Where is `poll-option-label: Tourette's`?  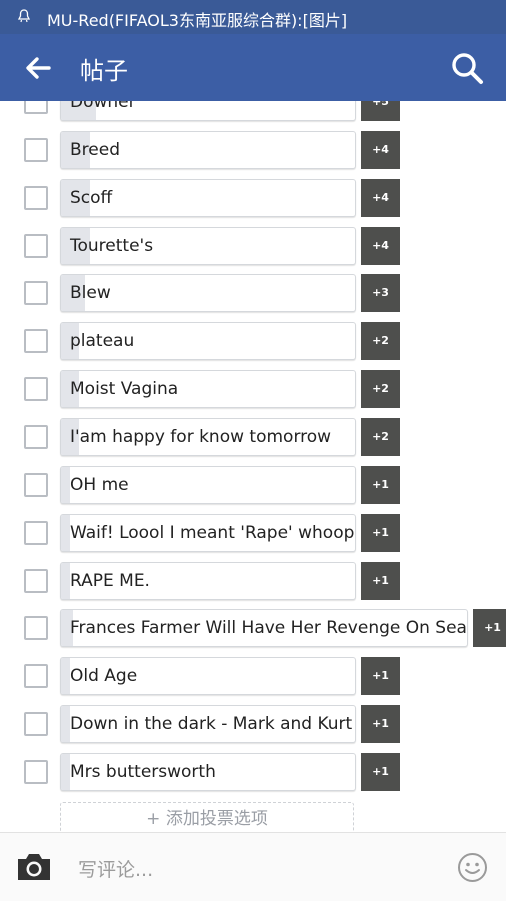 poll-option-label: Tourette's is located at coordinates (112, 245).